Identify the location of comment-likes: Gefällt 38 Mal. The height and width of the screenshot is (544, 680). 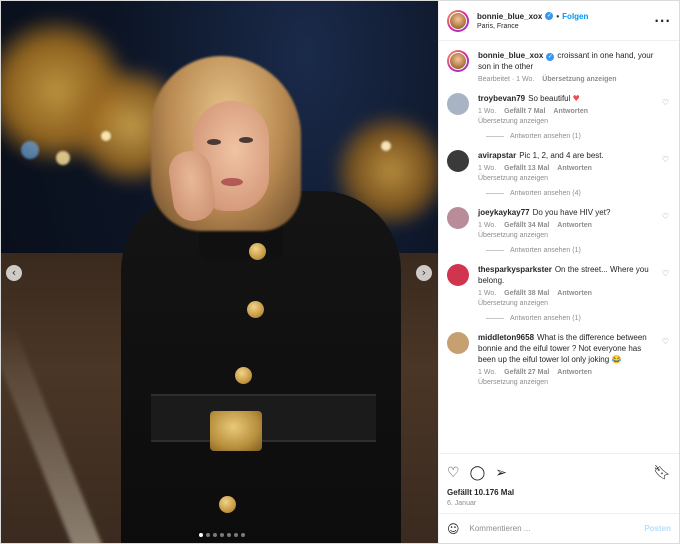
(526, 293).